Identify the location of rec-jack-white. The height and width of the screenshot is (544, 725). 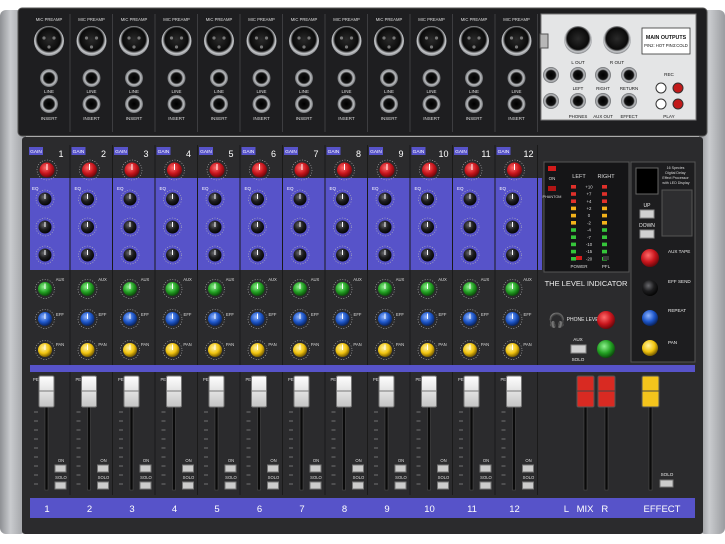
(661, 88).